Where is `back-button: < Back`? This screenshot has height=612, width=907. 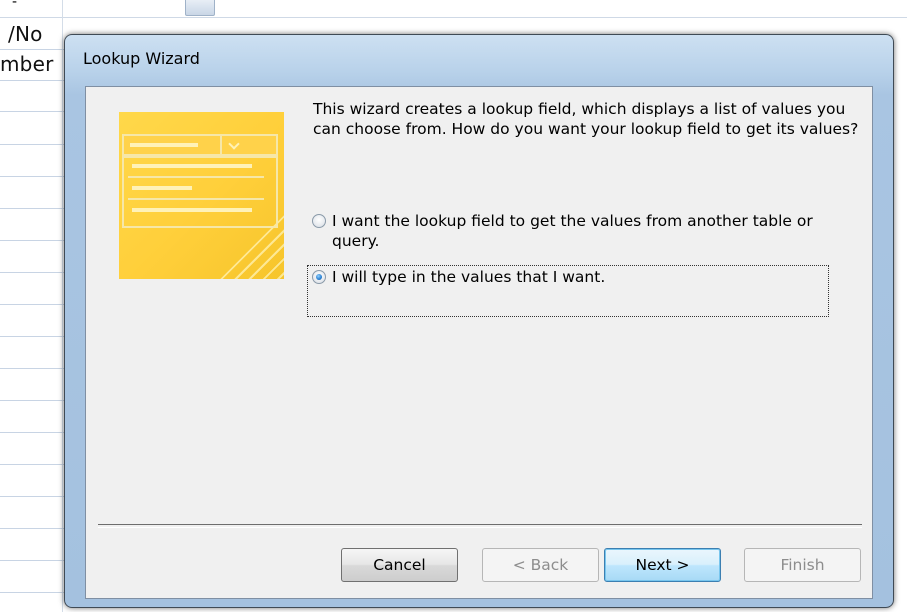
back-button: < Back is located at coordinates (540, 565).